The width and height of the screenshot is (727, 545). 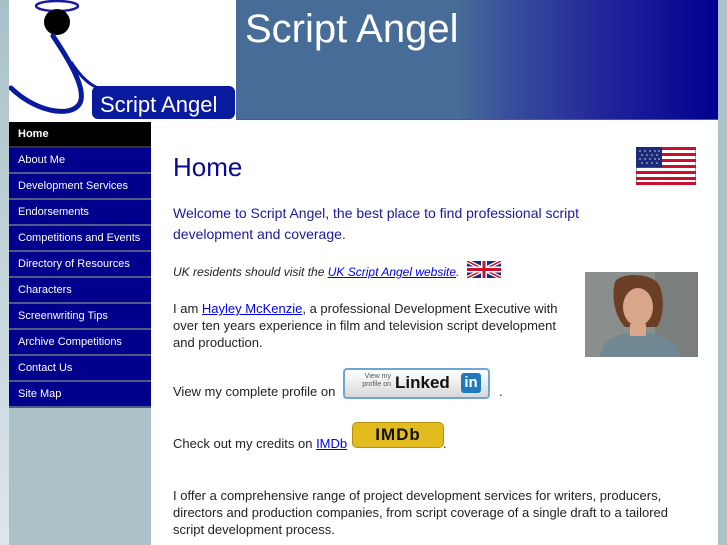 What do you see at coordinates (484, 269) in the screenshot?
I see `uk-flag-icon` at bounding box center [484, 269].